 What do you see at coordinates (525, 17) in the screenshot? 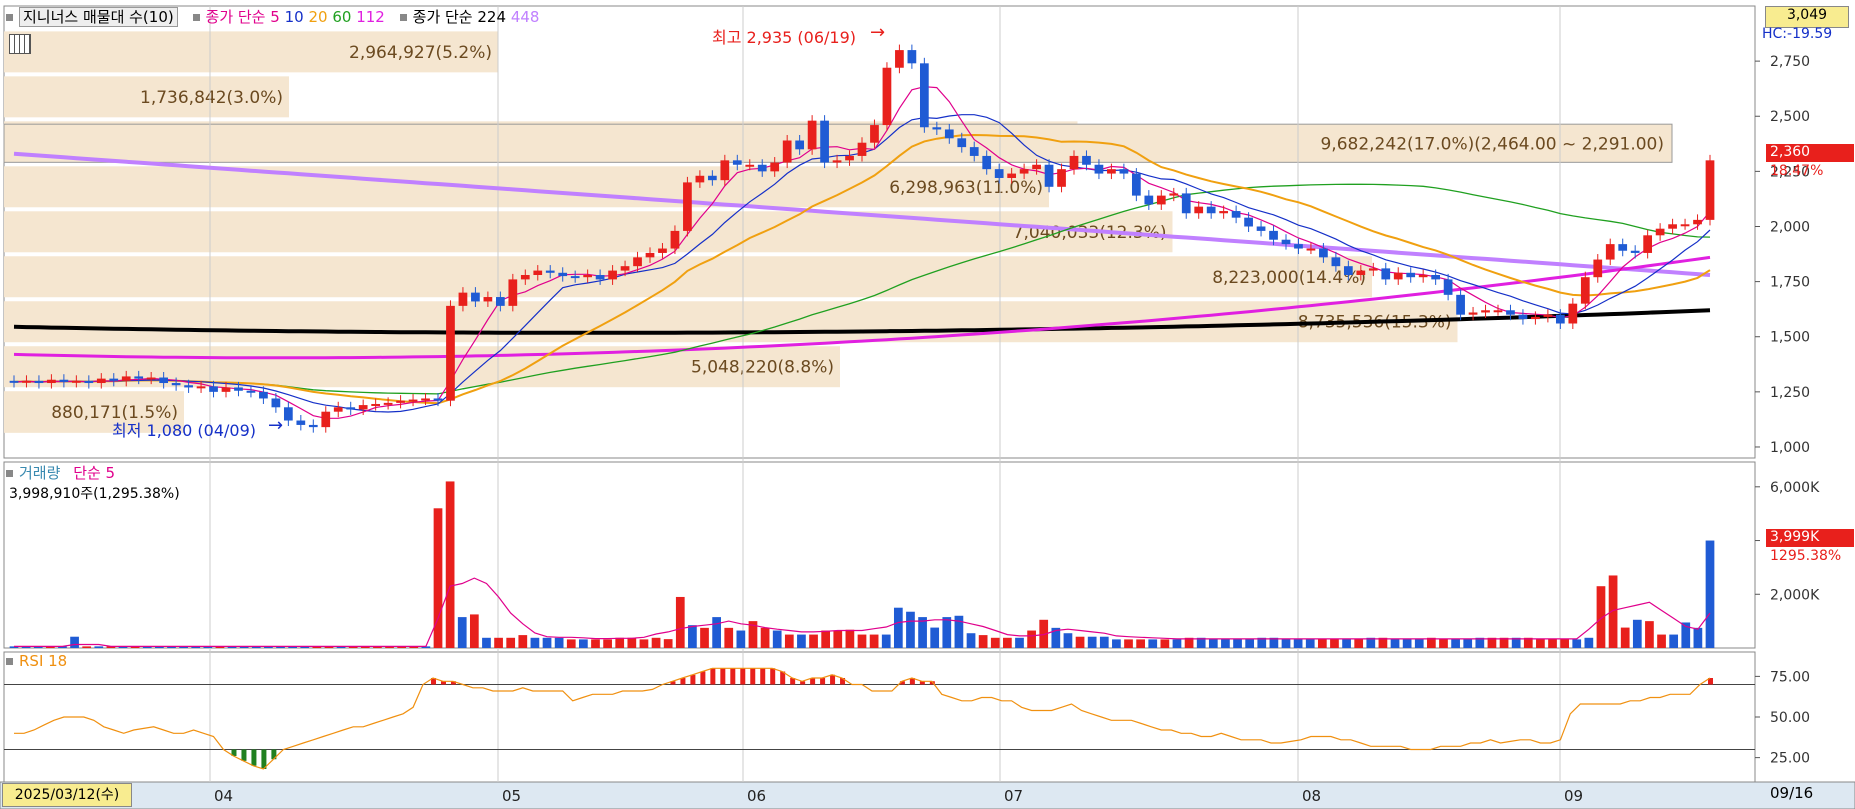
I see `ma448-legend: 448` at bounding box center [525, 17].